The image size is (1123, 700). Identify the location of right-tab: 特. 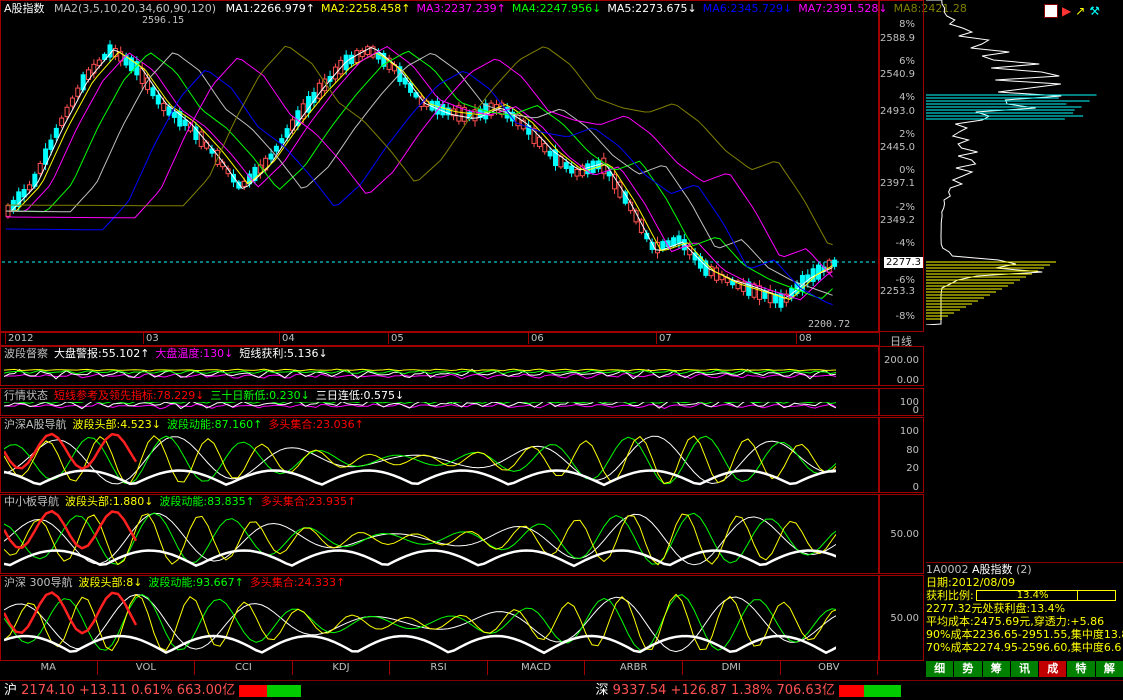
(1081, 669).